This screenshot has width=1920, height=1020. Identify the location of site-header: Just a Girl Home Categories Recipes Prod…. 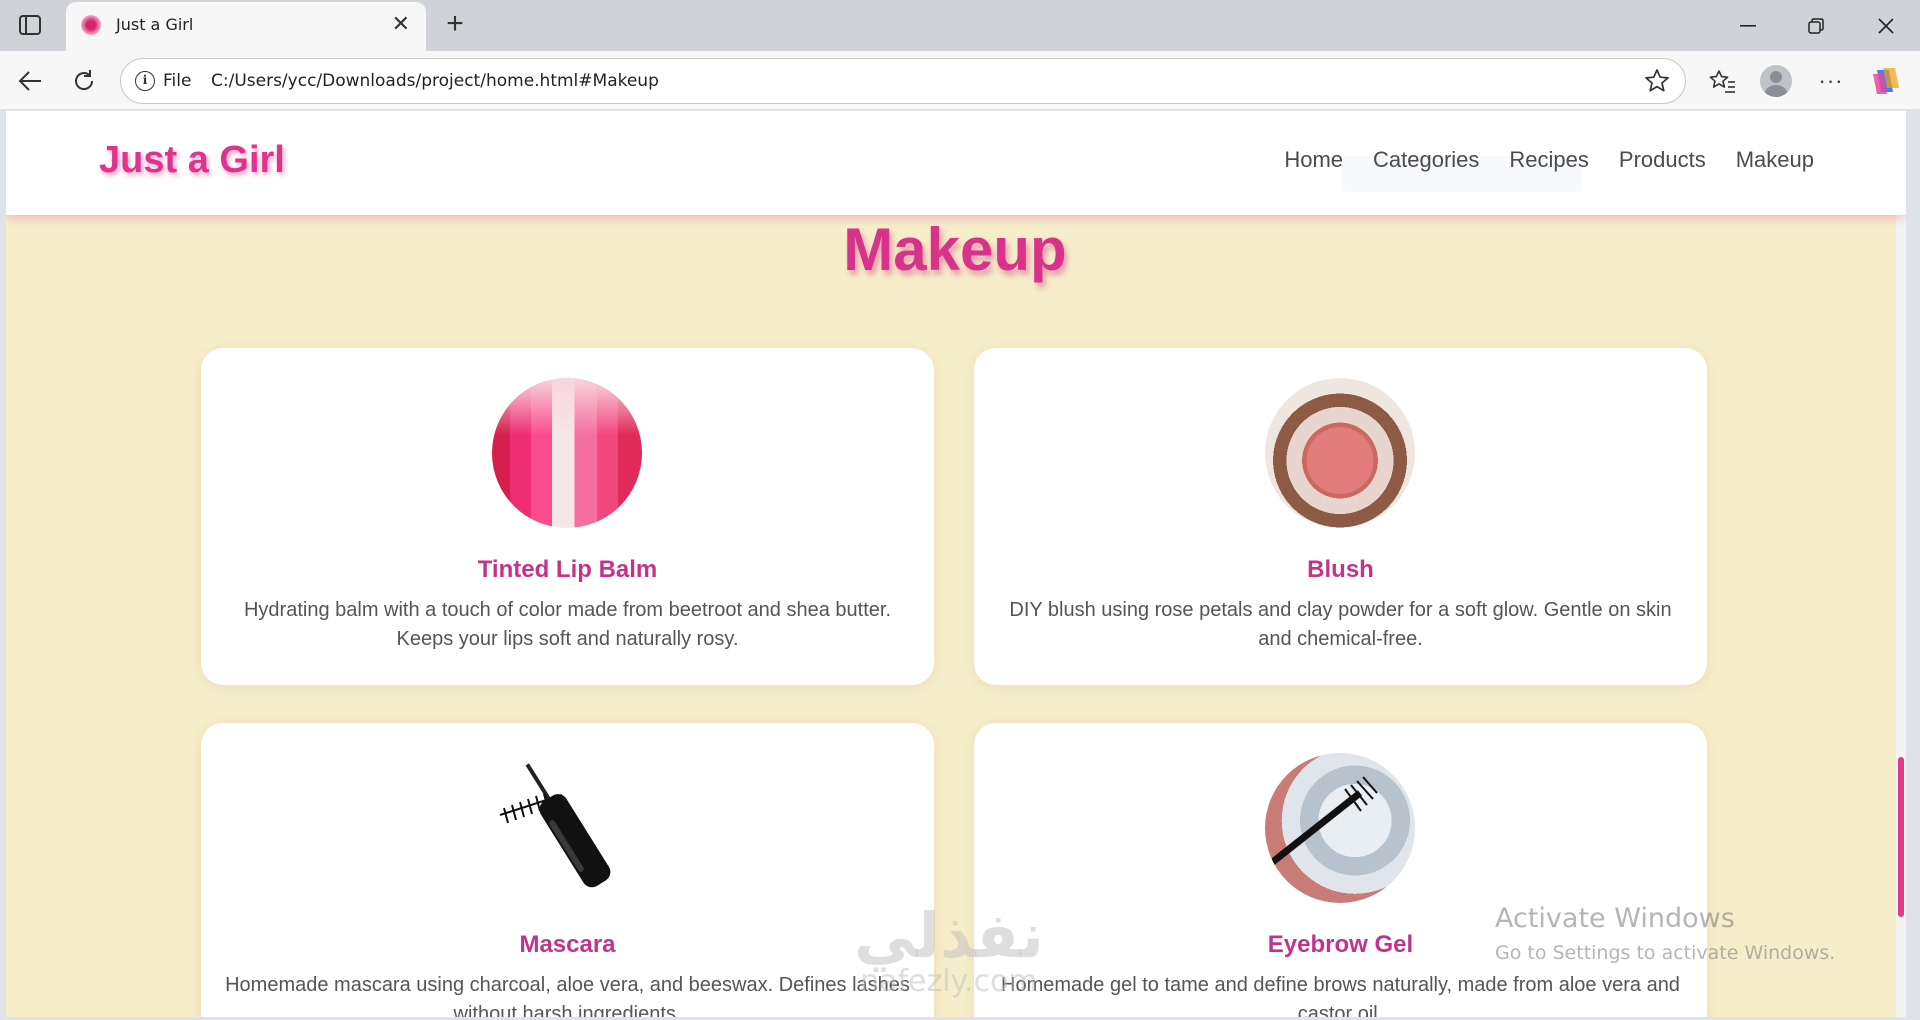
(956, 163).